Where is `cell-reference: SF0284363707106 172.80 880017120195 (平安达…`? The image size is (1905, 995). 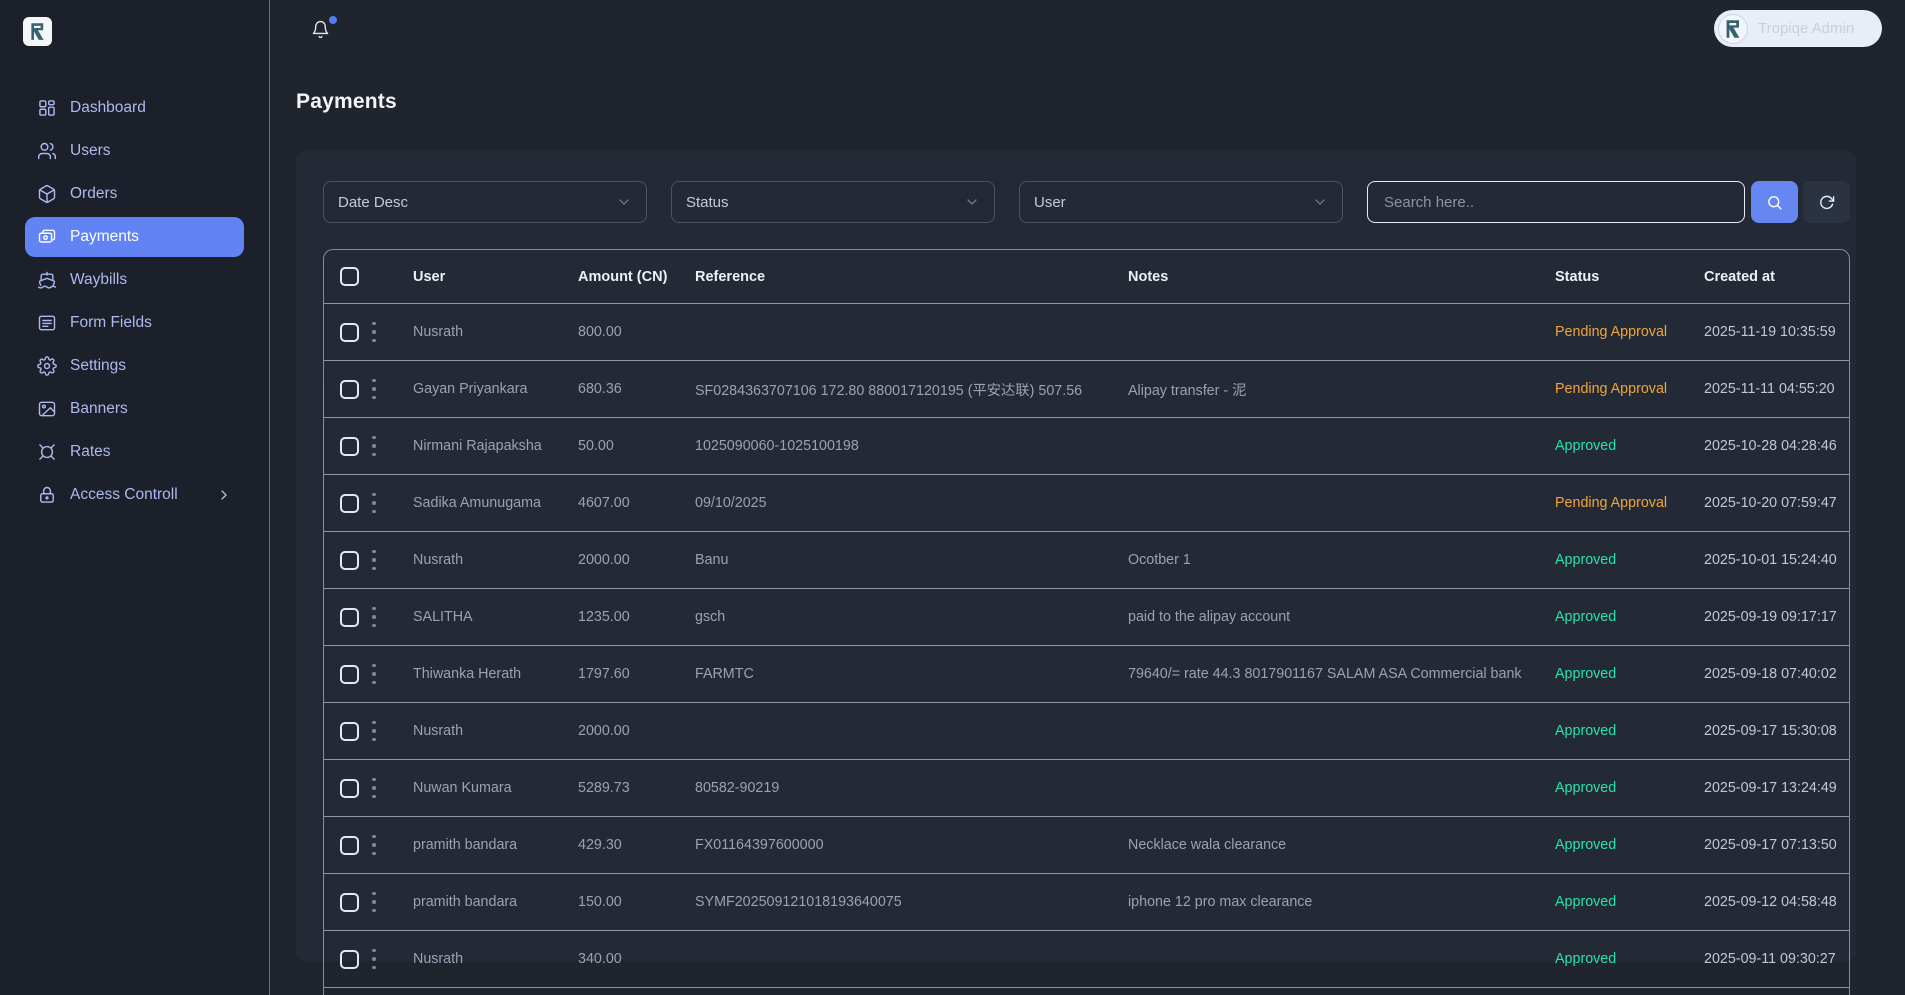 cell-reference: SF0284363707106 172.80 880017120195 (平安达… is located at coordinates (889, 390).